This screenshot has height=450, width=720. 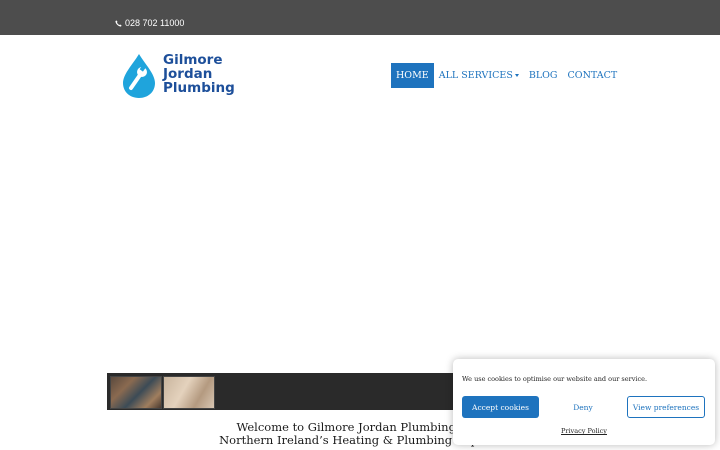 What do you see at coordinates (412, 75) in the screenshot?
I see `nav-home: HOME` at bounding box center [412, 75].